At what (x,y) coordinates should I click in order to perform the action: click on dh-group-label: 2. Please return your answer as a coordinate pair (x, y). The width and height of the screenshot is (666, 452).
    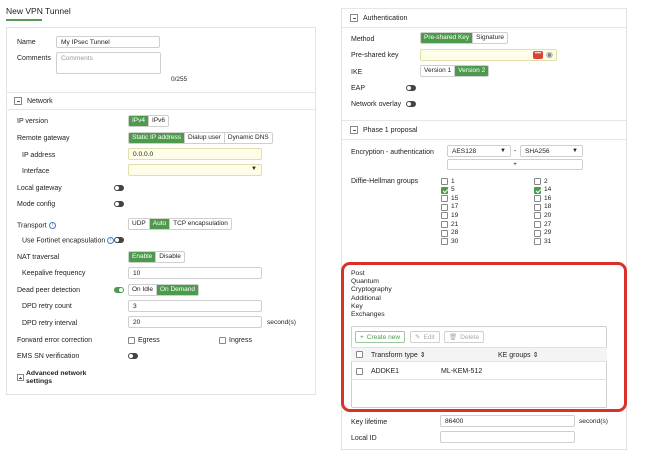
    Looking at the image, I should click on (546, 181).